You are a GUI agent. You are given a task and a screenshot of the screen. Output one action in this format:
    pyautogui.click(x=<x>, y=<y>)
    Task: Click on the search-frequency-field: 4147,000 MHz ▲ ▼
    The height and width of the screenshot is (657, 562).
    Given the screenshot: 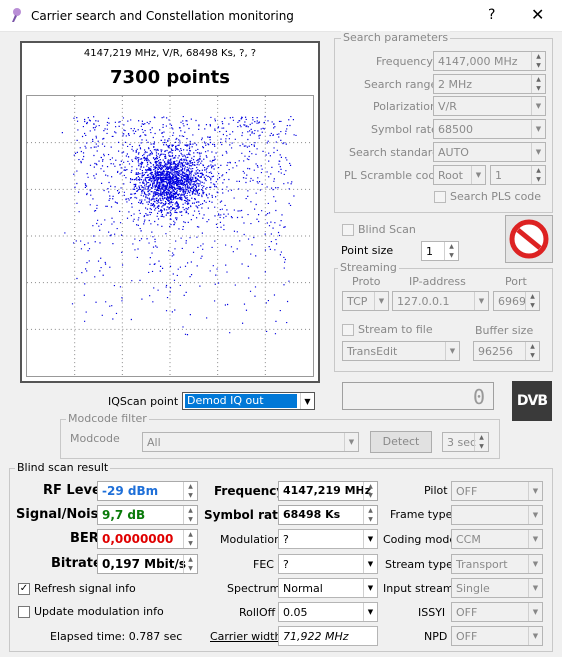 What is the action you would take?
    pyautogui.click(x=489, y=61)
    